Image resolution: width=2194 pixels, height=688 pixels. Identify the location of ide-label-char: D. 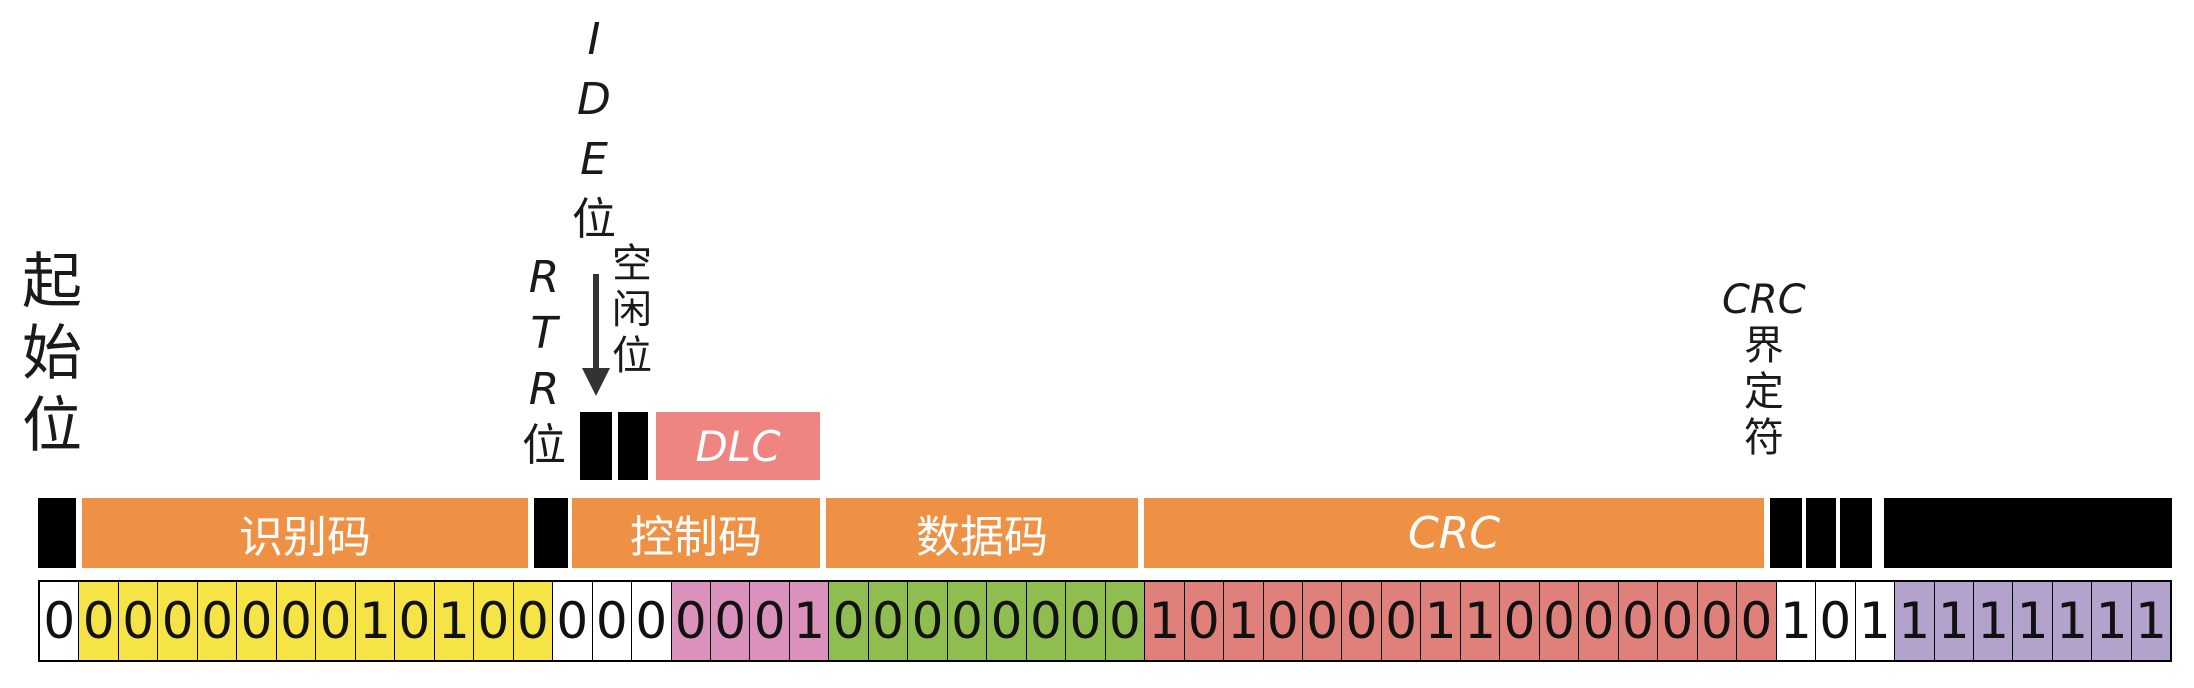
(594, 99).